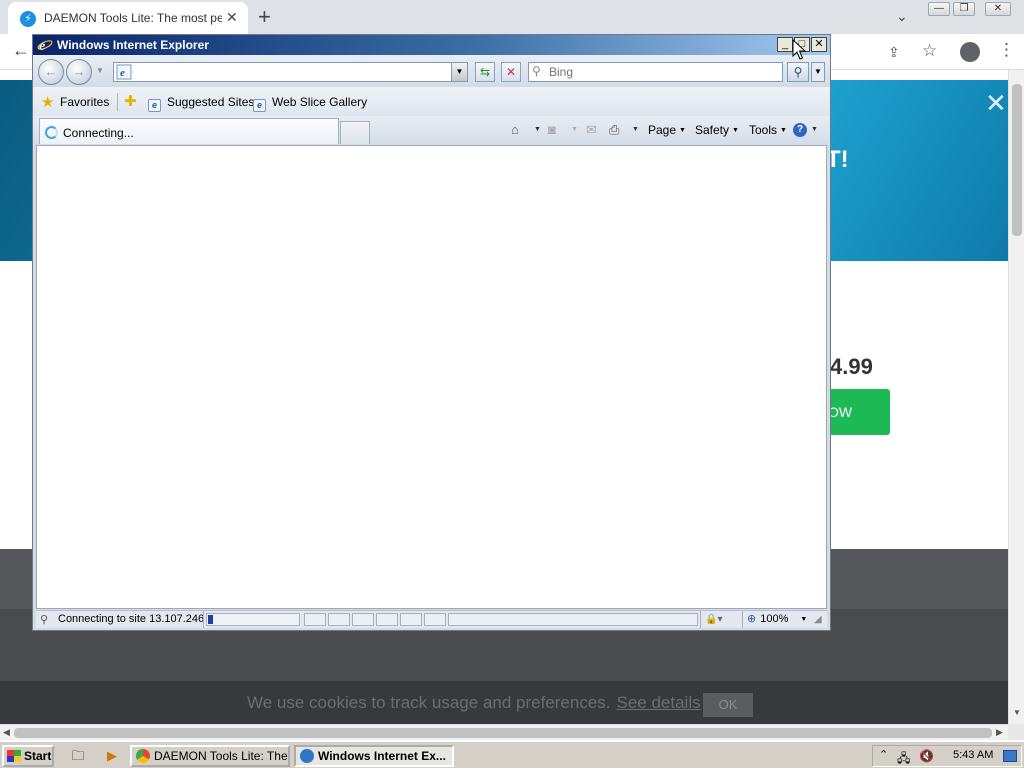  I want to click on share-icon: ⇪, so click(894, 52).